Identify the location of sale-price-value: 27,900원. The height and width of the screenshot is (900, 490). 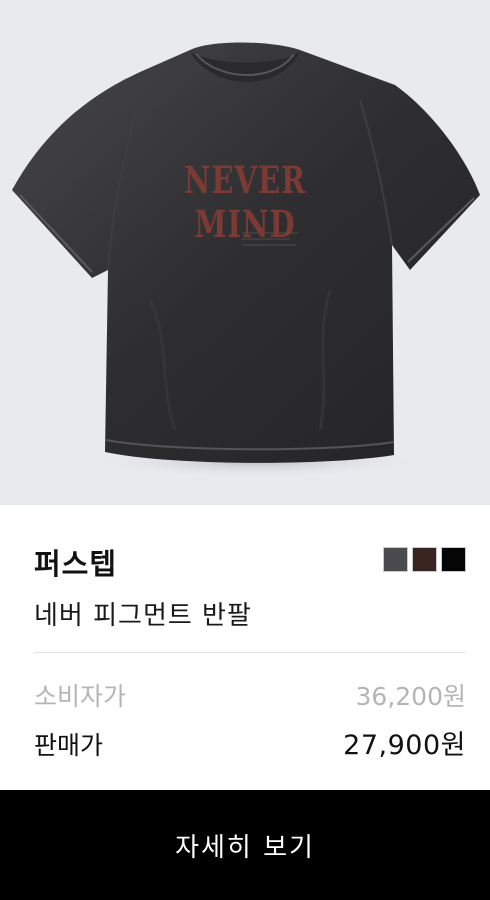
(404, 745).